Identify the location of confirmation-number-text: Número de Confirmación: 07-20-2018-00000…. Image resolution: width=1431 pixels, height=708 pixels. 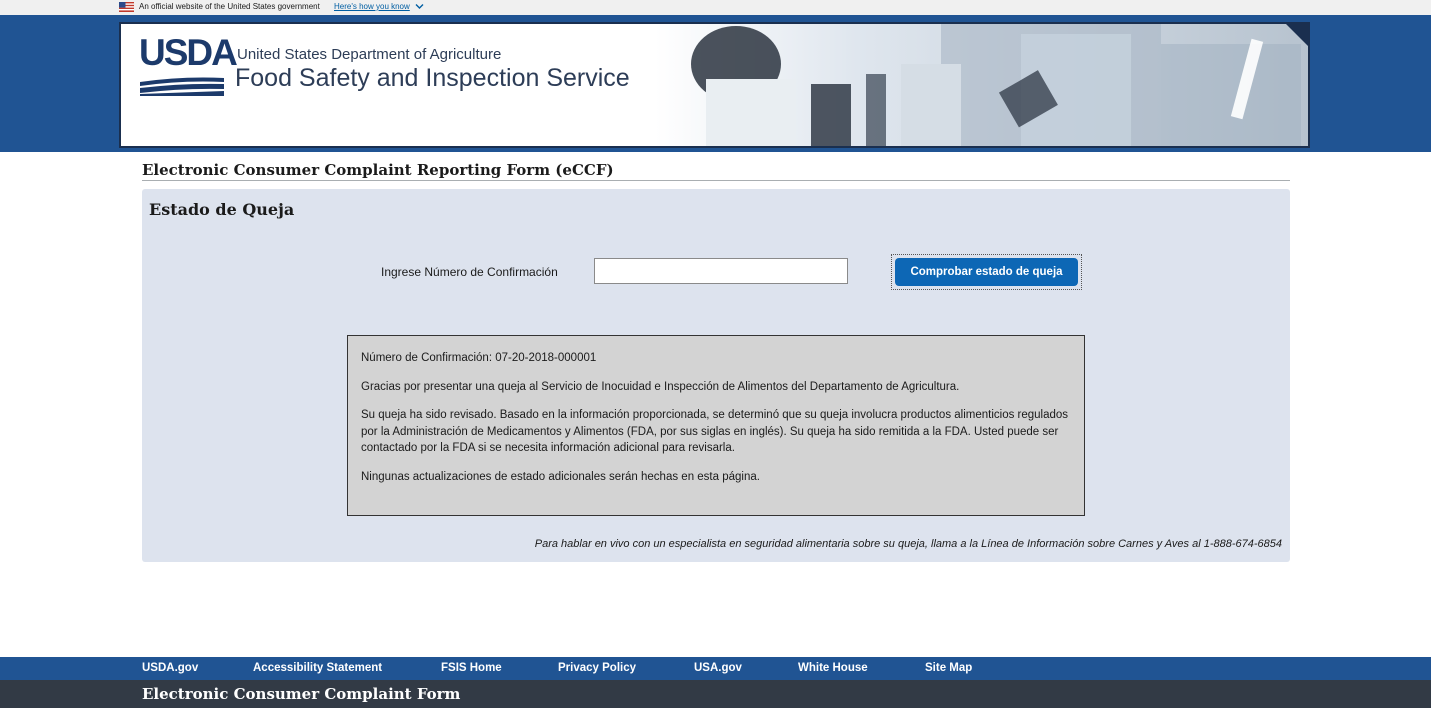
(479, 358).